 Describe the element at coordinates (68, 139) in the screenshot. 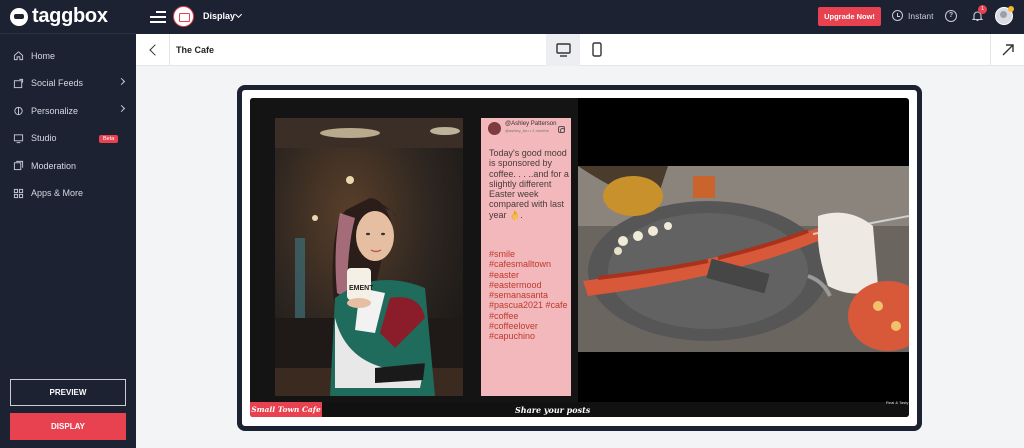

I see `sidebar-item-studio: Studio Beta` at that location.